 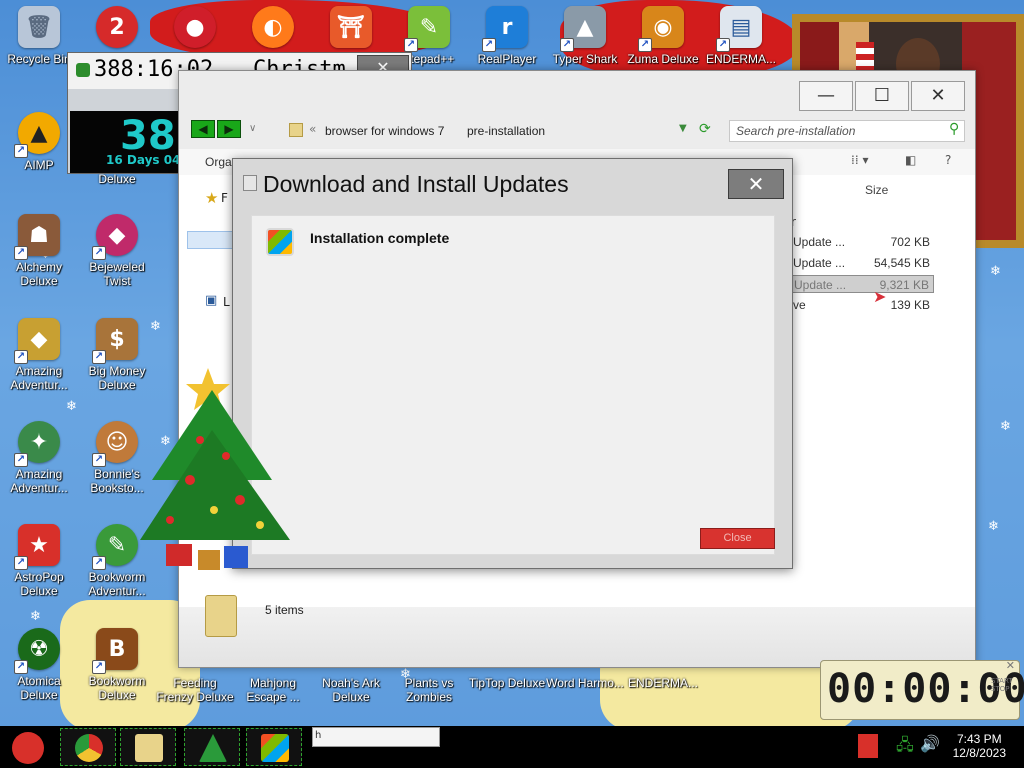 What do you see at coordinates (847, 131) in the screenshot?
I see `search-input: Search pre-installation` at bounding box center [847, 131].